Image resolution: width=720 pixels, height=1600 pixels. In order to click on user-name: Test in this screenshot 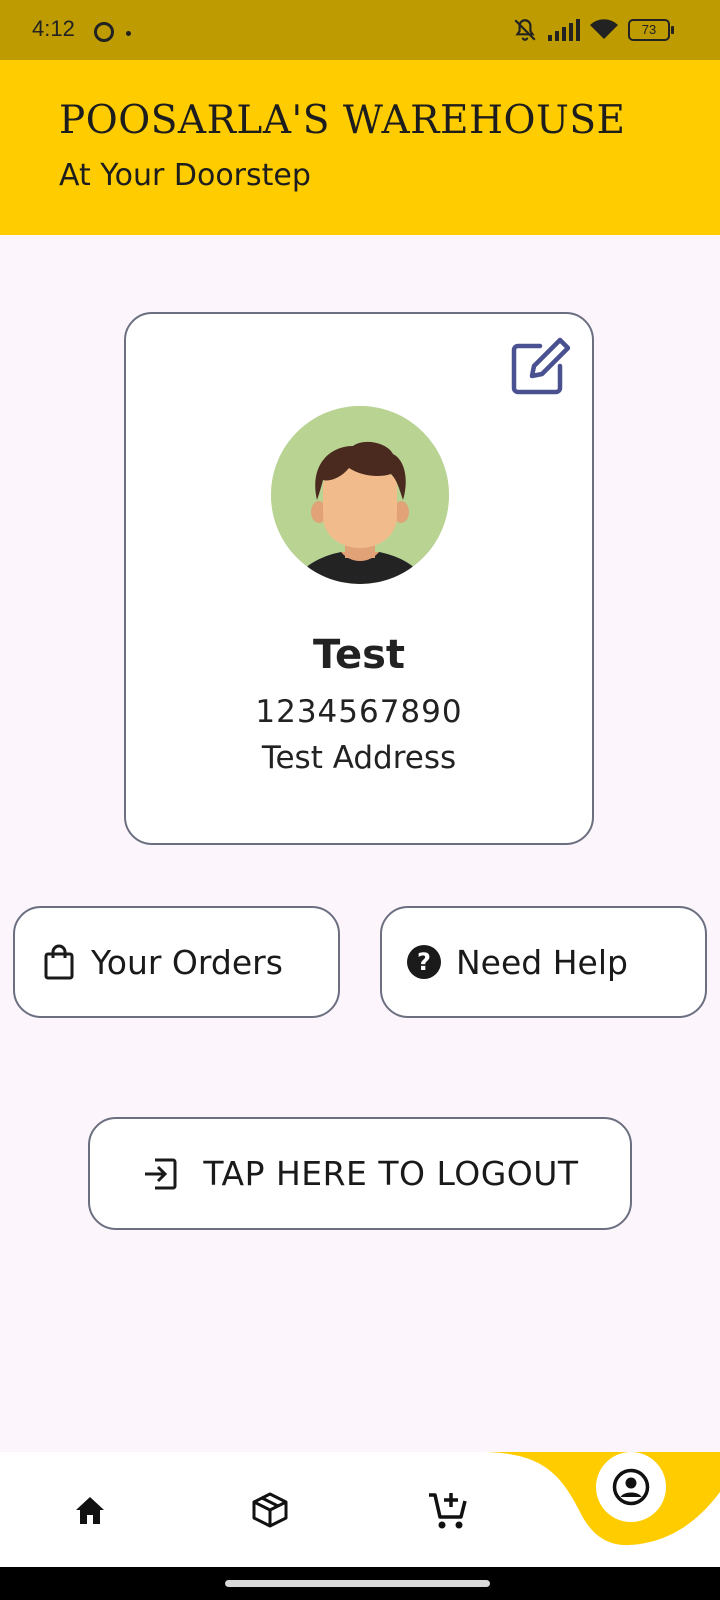, I will do `click(359, 655)`.